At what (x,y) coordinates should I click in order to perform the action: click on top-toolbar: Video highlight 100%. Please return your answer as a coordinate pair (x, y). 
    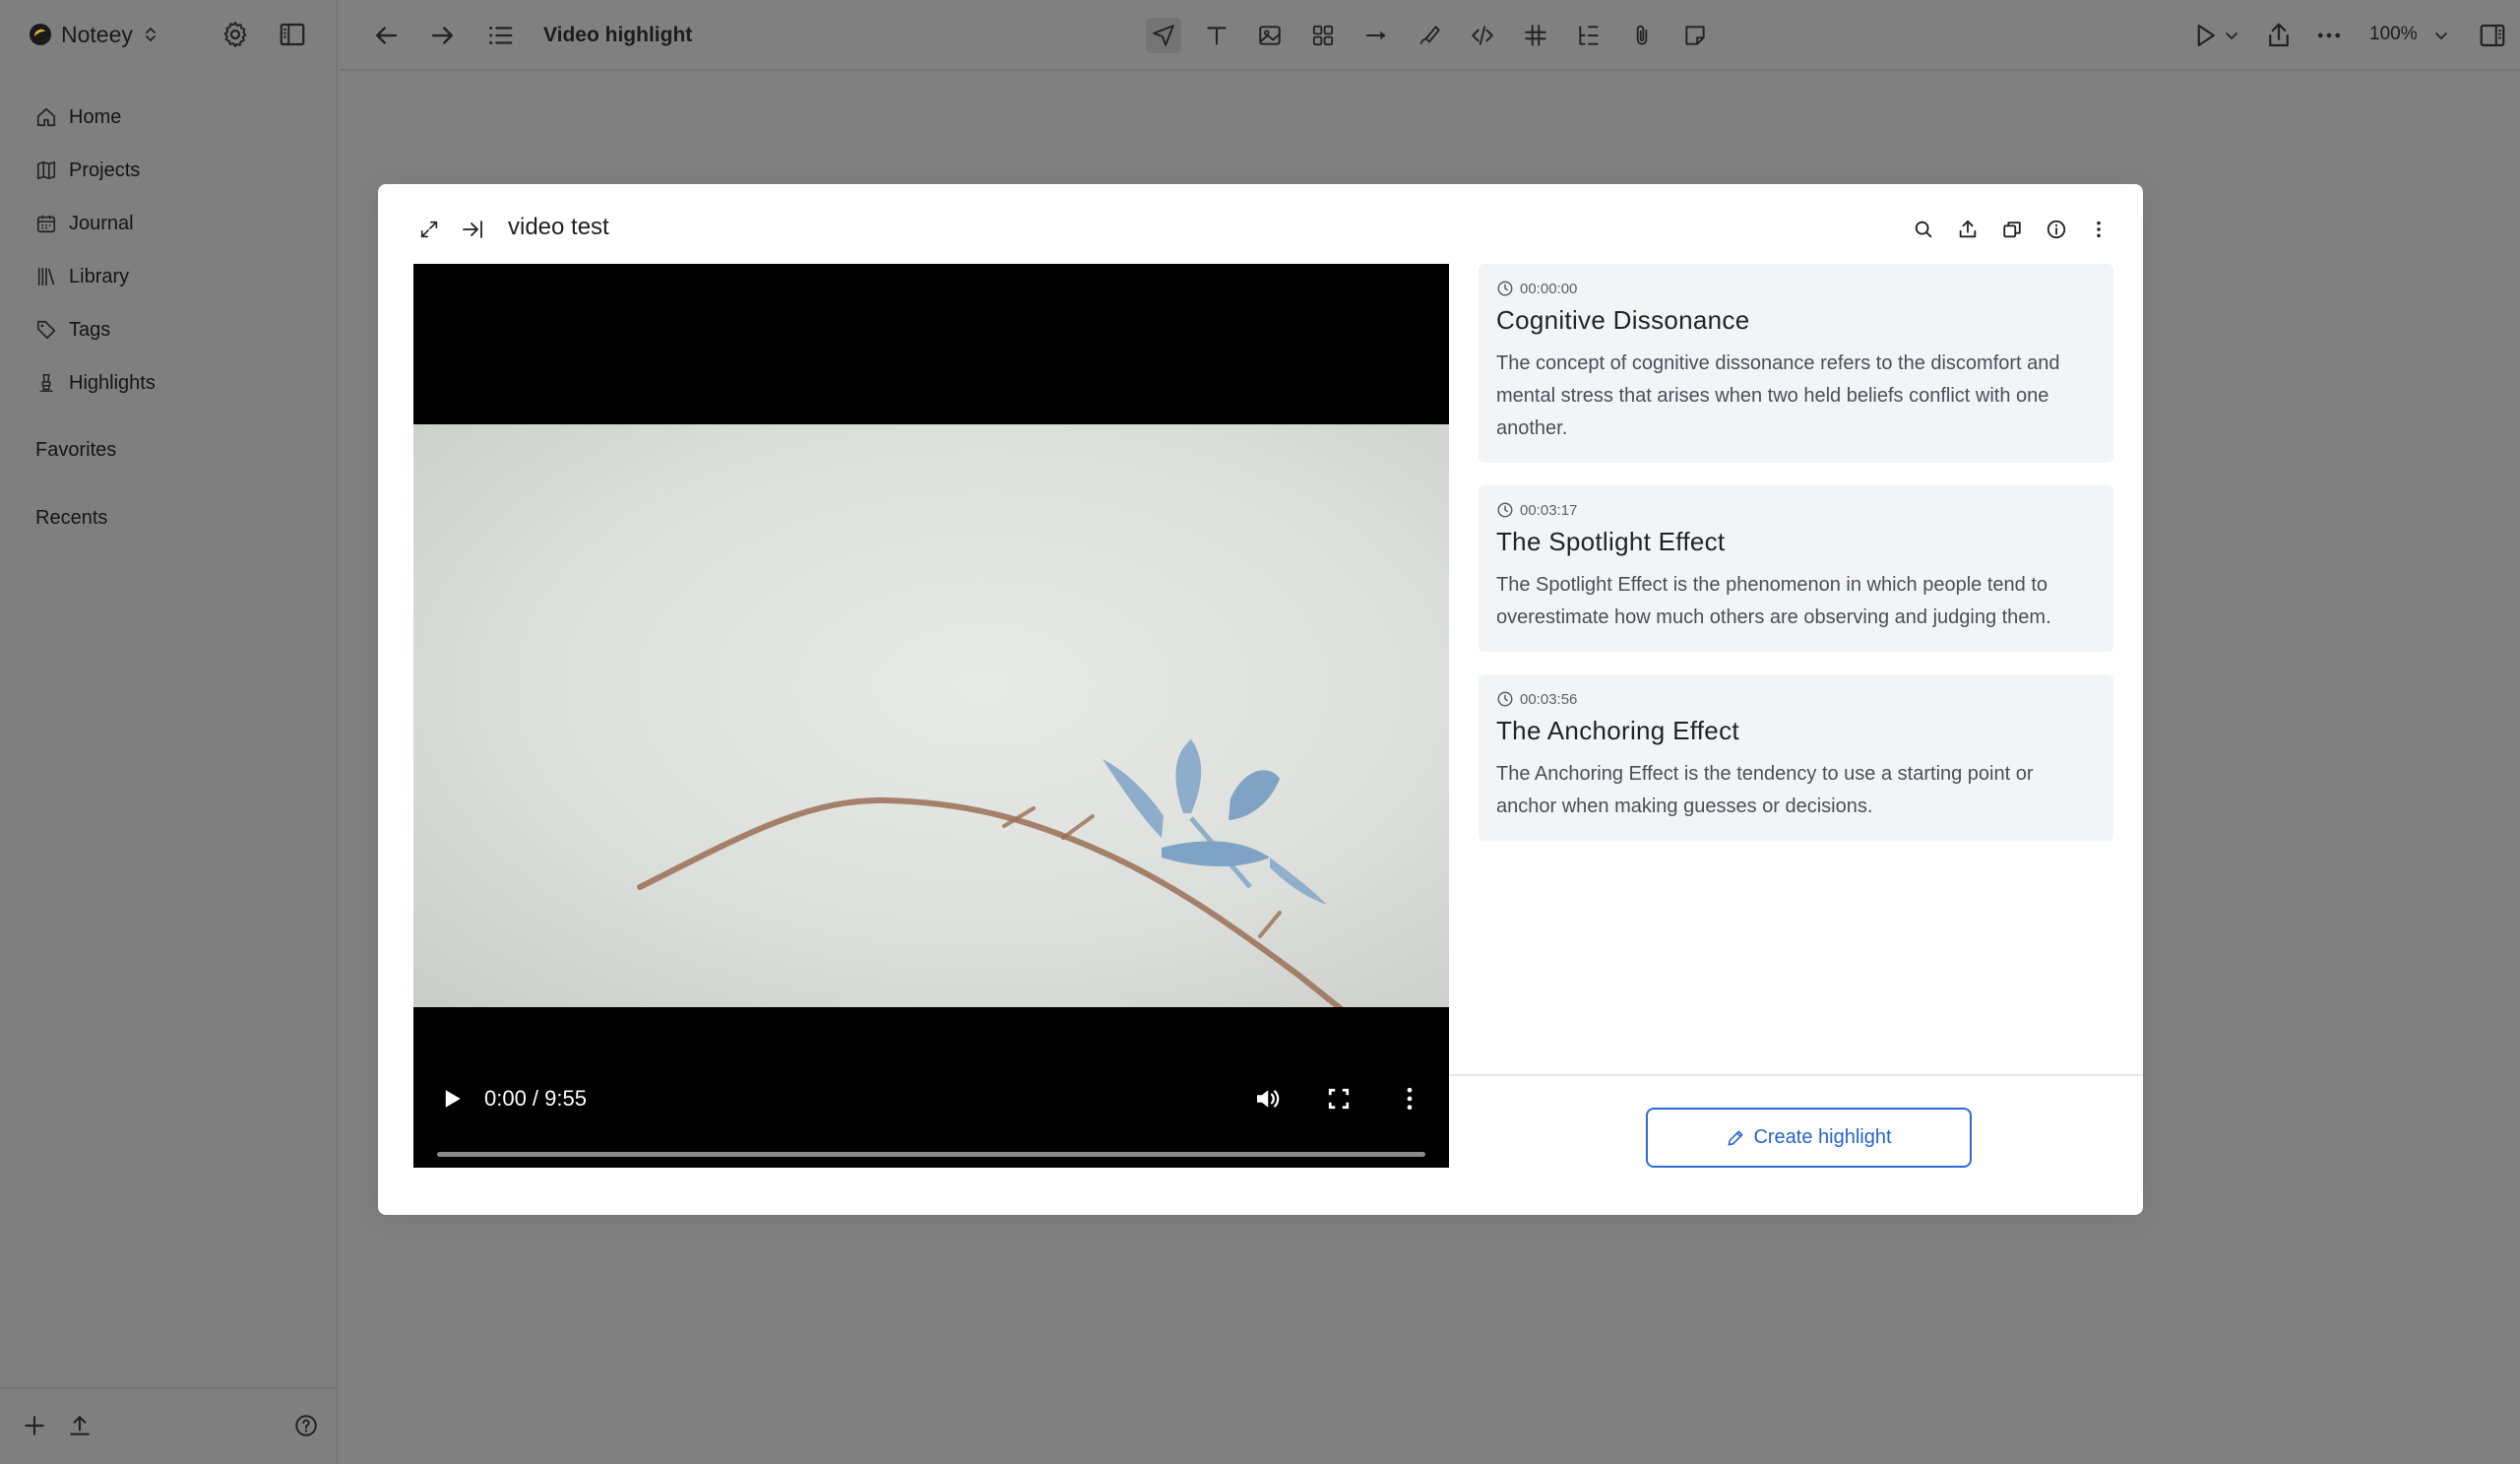
    Looking at the image, I should click on (1430, 36).